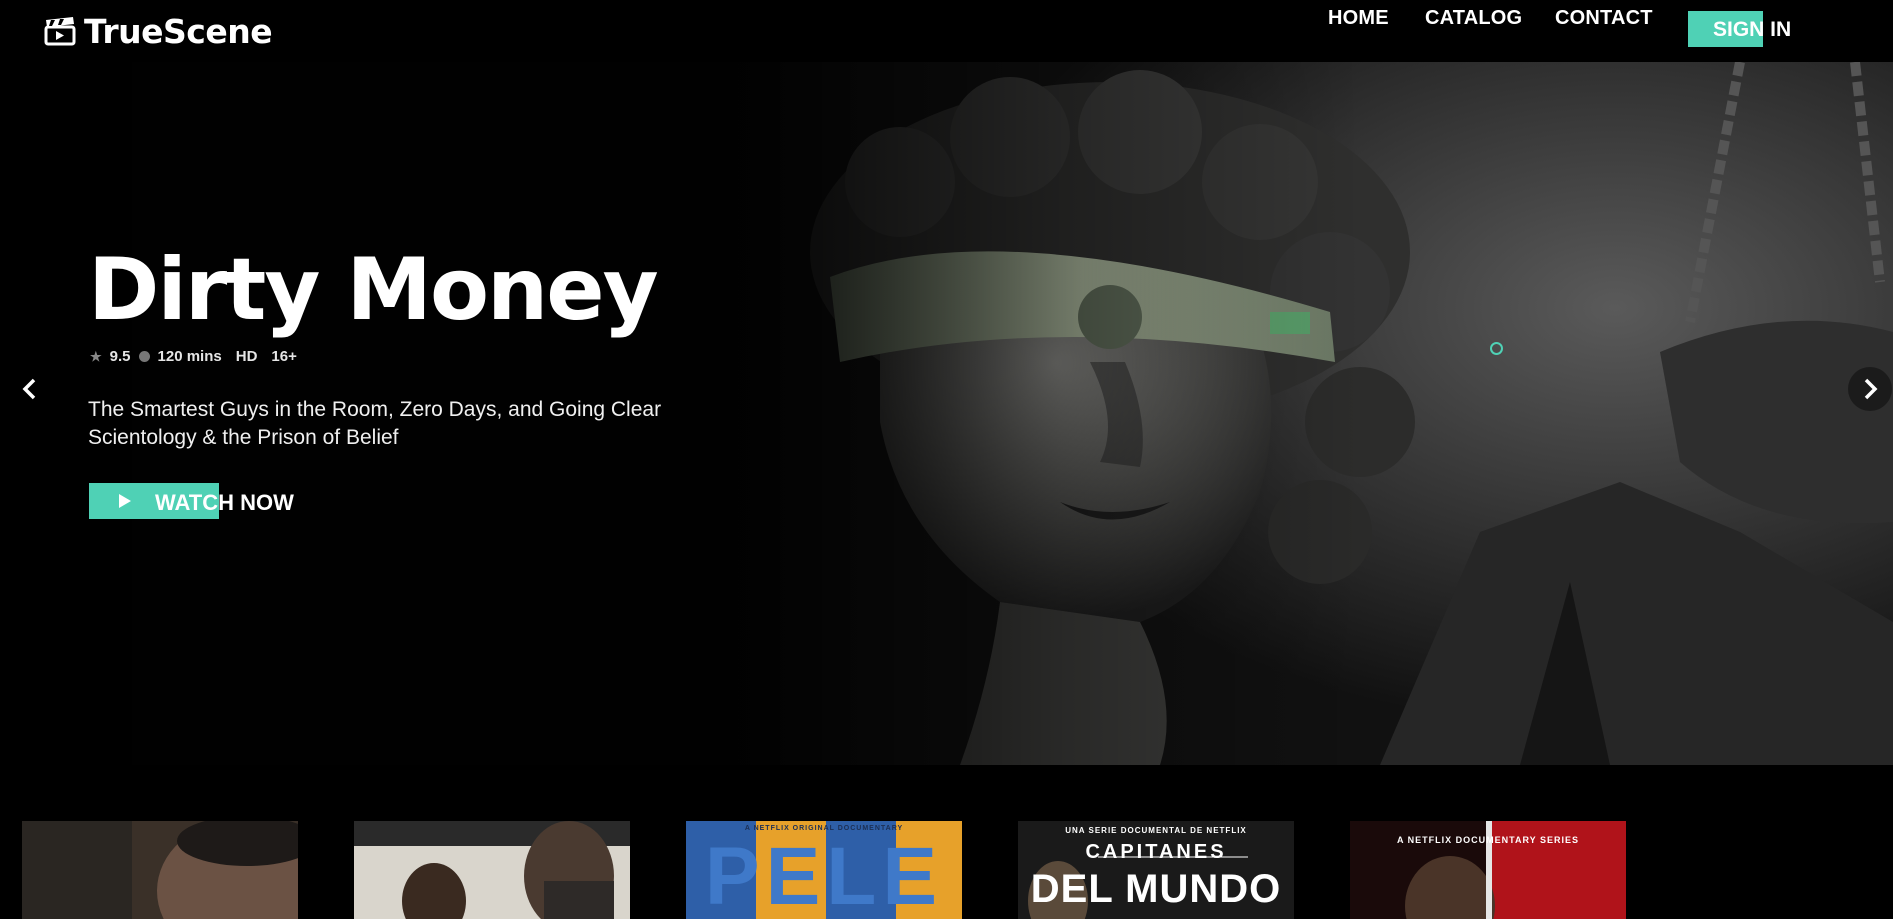 This screenshot has height=919, width=1893. What do you see at coordinates (1473, 18) in the screenshot?
I see `nav-catalog: CATALOG` at bounding box center [1473, 18].